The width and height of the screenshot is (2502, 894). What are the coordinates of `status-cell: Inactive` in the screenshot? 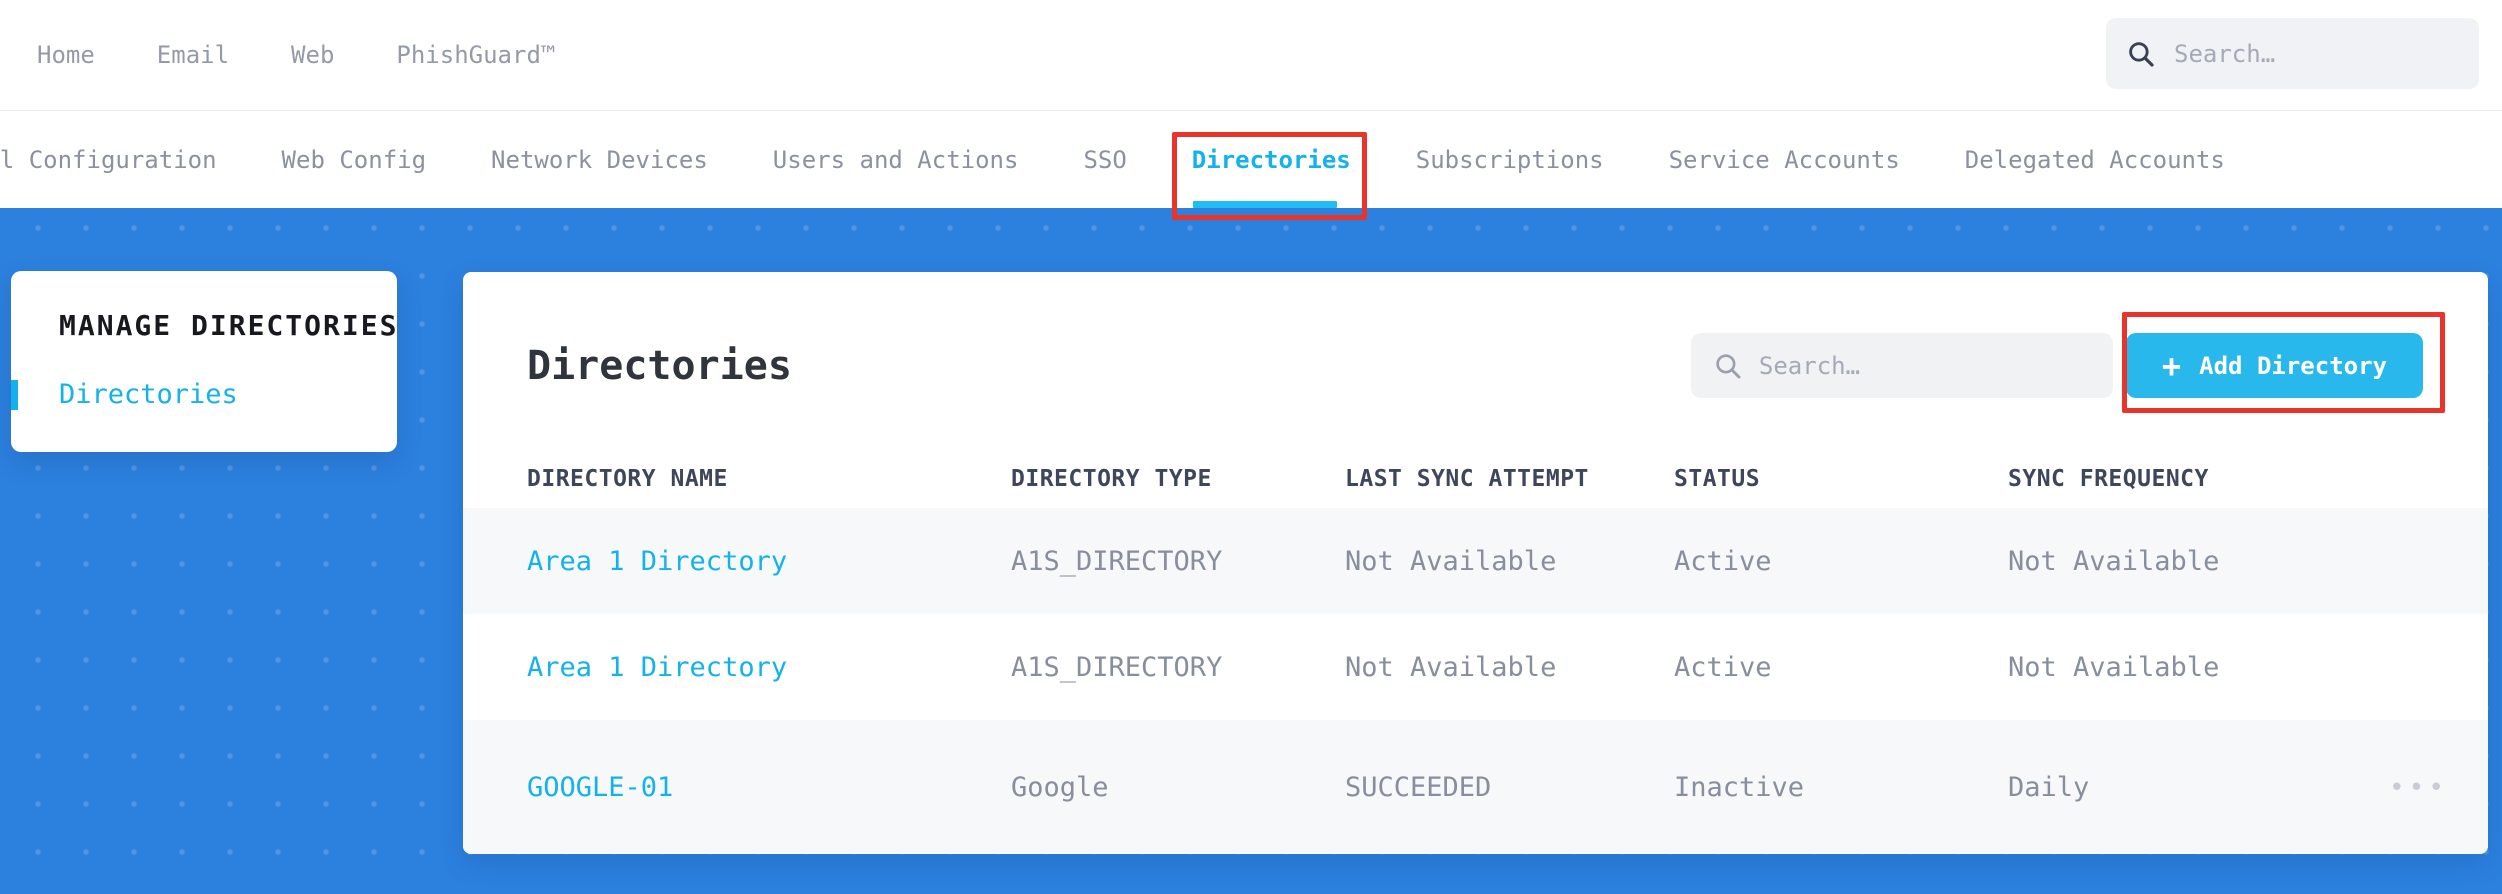 It's located at (1739, 787).